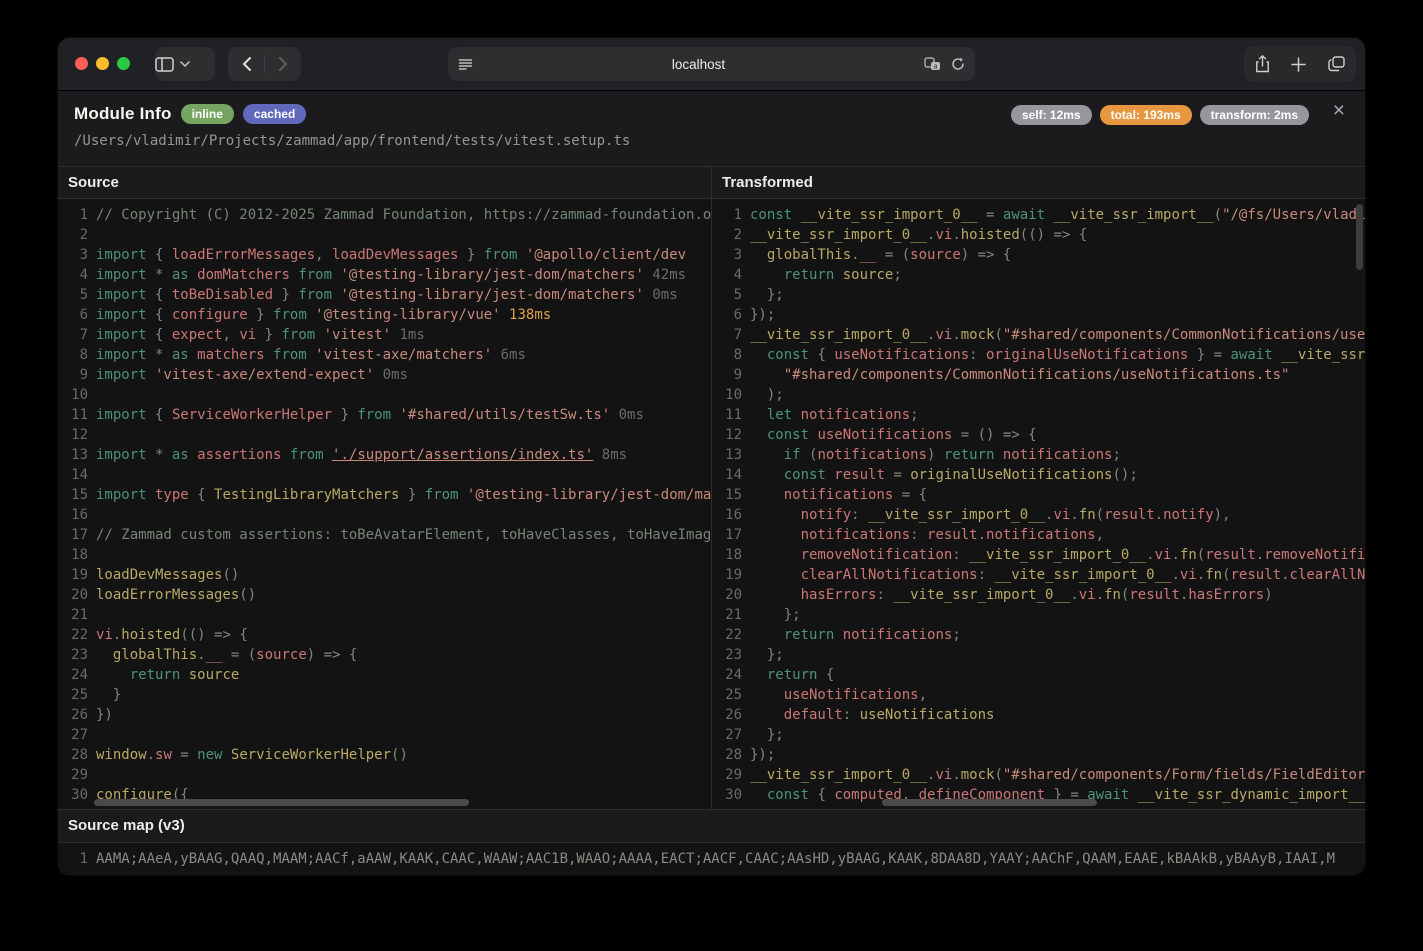 Image resolution: width=1423 pixels, height=951 pixels. What do you see at coordinates (384, 183) in the screenshot?
I see `source-panel-title: Source` at bounding box center [384, 183].